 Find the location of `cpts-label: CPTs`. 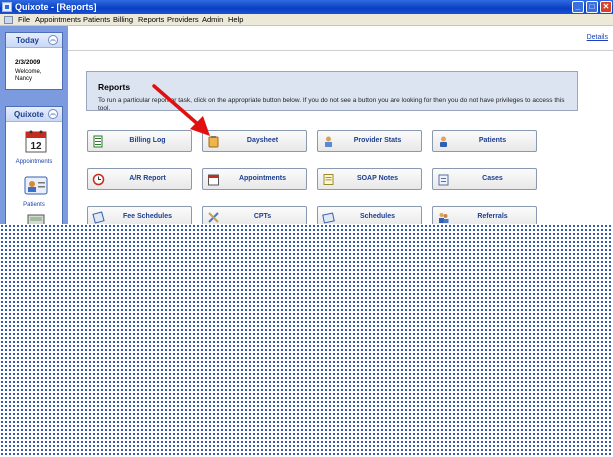

cpts-label: CPTs is located at coordinates (262, 216).